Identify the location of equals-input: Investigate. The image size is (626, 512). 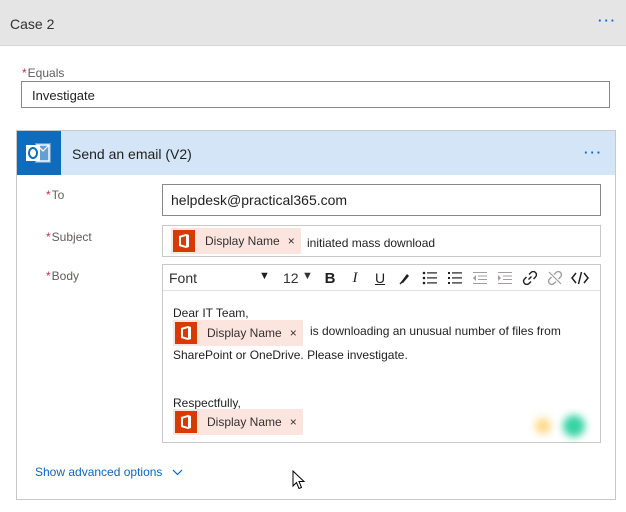
(315, 94).